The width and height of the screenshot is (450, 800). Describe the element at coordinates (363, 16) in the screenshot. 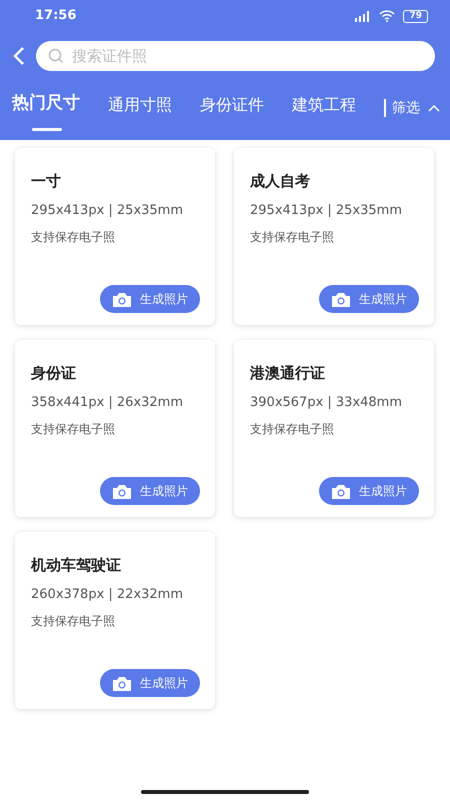

I see `signal-icon` at that location.